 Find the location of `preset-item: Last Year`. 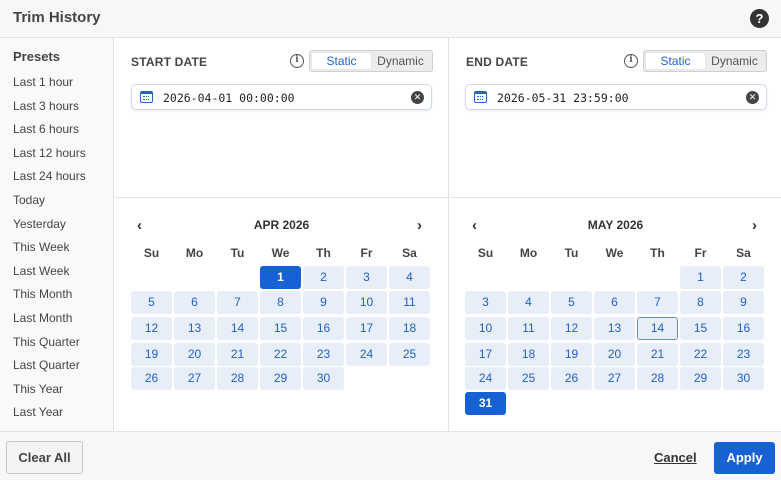

preset-item: Last Year is located at coordinates (38, 412).